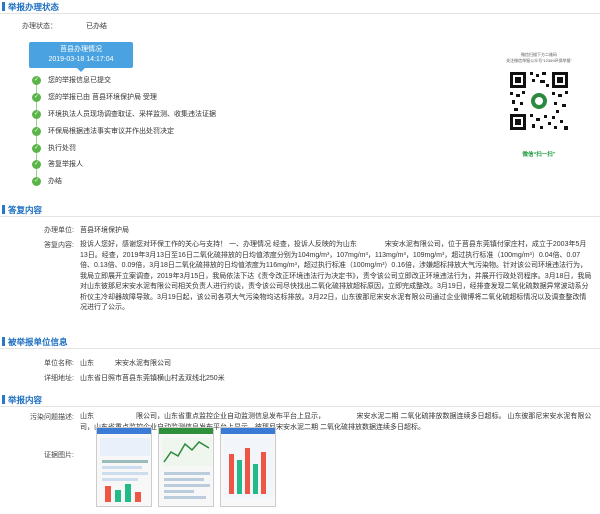 Image resolution: width=600 pixels, height=514 pixels. I want to click on unit-name-value: 山东 宋安水泥有限公司, so click(125, 363).